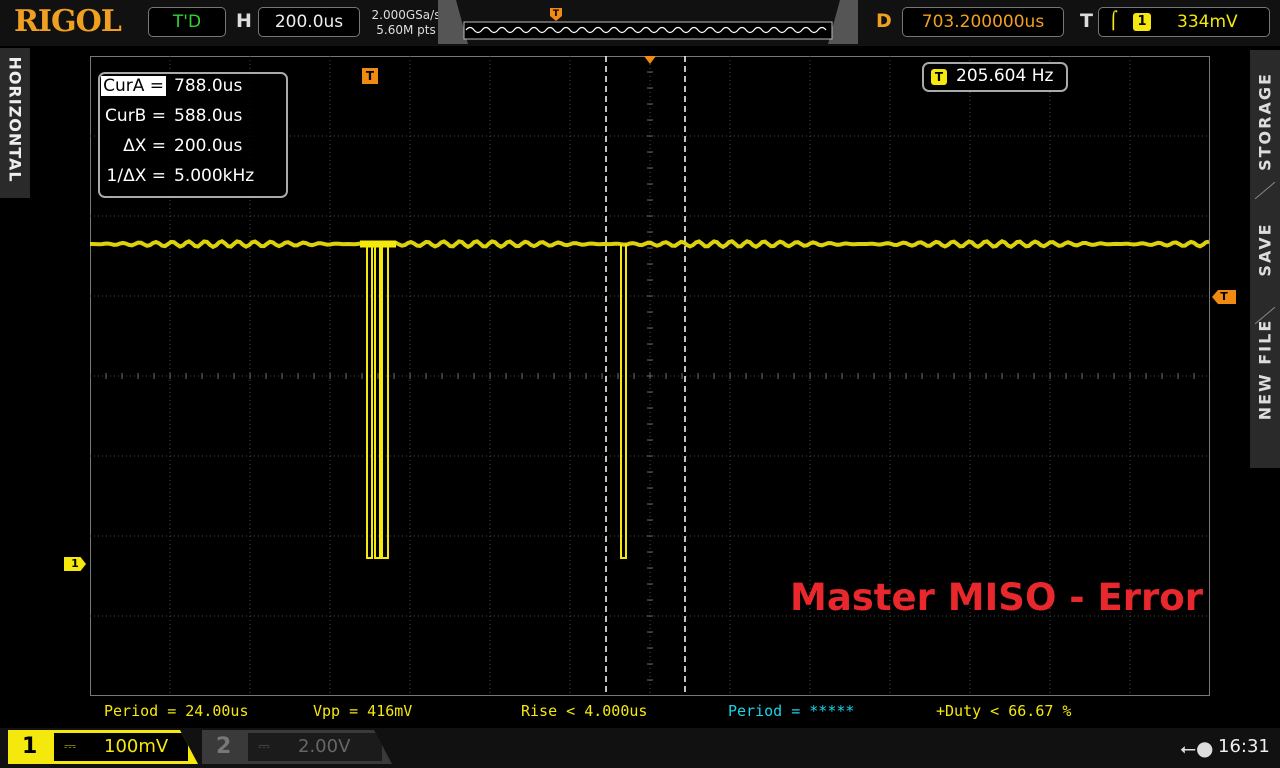 This screenshot has width=1280, height=768. I want to click on trigger-source-icon: T, so click(939, 77).